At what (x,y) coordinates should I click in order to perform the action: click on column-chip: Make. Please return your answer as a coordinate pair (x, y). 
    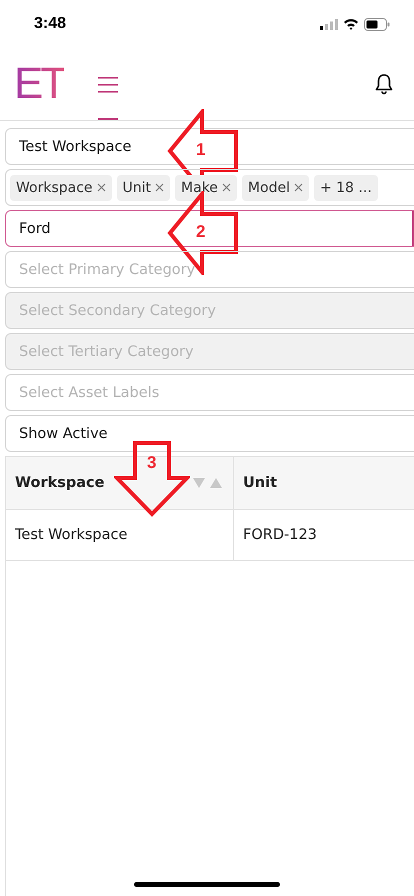
    Looking at the image, I should click on (206, 187).